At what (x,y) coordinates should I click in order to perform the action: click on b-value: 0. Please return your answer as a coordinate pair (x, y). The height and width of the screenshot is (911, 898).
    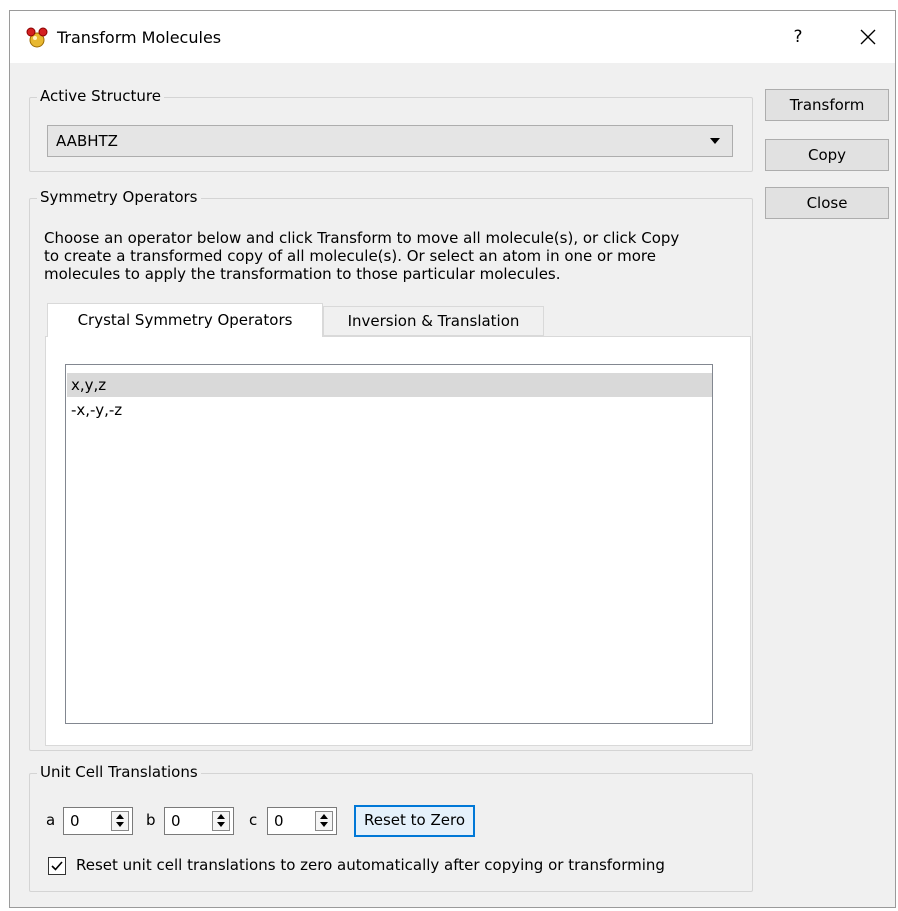
    Looking at the image, I should click on (176, 821).